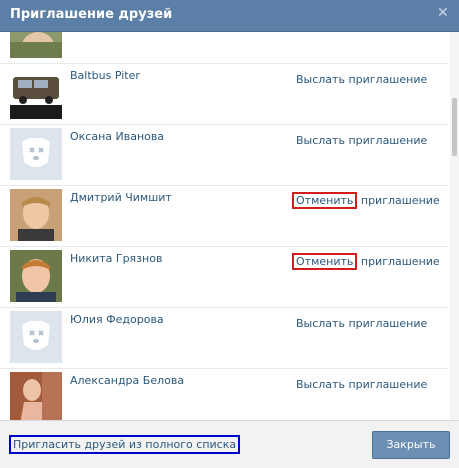  I want to click on friend-name: Baltbus Piter, so click(105, 75).